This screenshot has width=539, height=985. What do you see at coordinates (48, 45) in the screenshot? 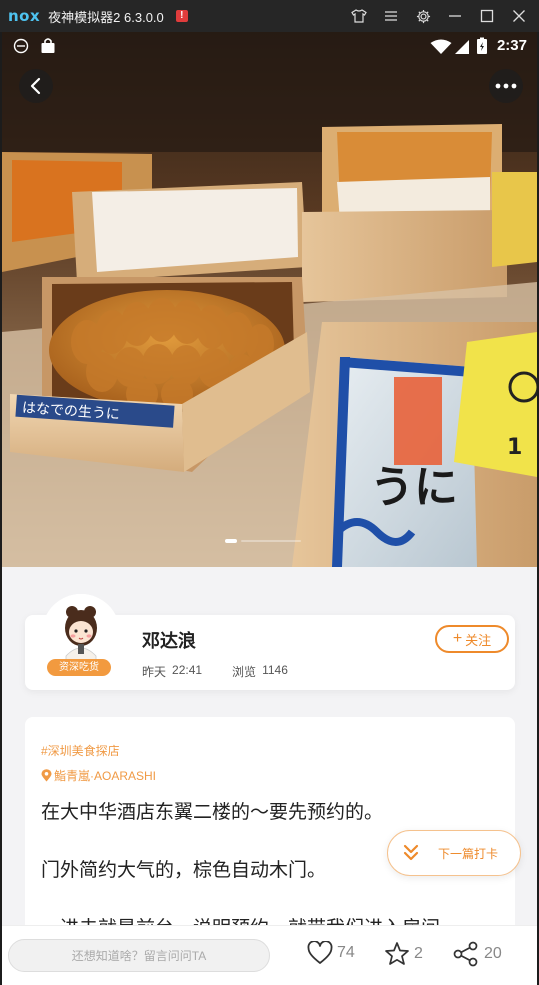
I see `shopping-bag-icon` at bounding box center [48, 45].